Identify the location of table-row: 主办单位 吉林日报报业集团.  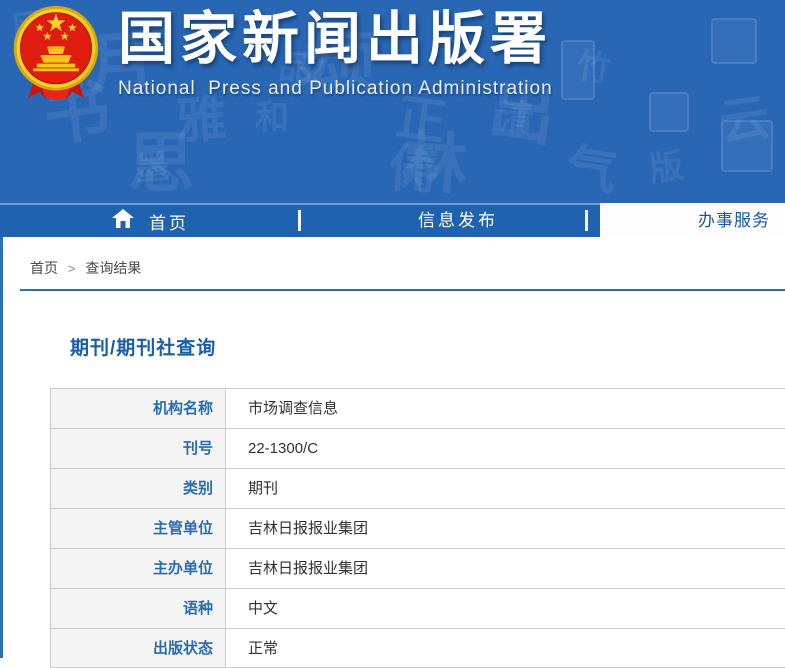
(417, 568).